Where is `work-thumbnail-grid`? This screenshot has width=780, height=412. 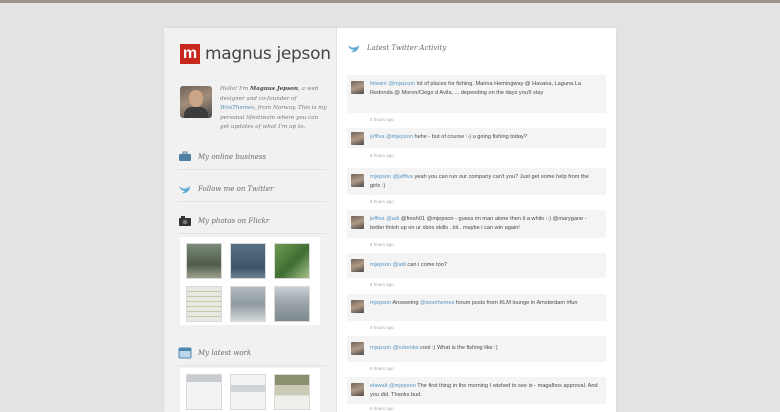 work-thumbnail-grid is located at coordinates (250, 390).